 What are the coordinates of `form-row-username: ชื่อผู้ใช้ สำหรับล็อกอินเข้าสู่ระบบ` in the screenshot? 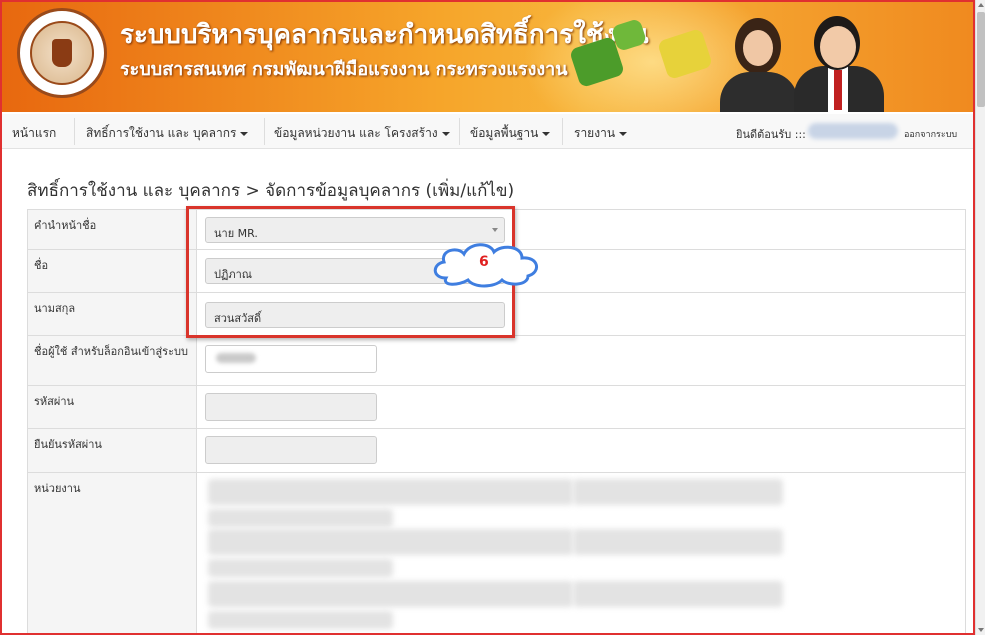 It's located at (496, 361).